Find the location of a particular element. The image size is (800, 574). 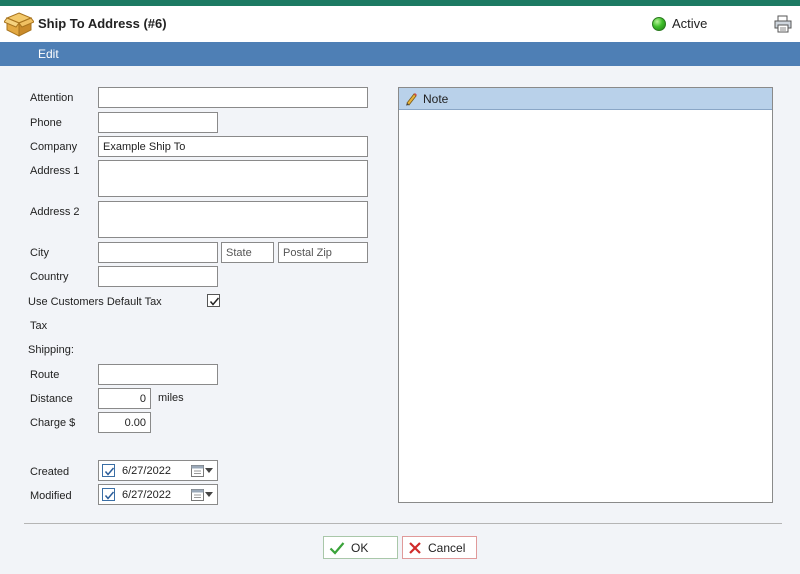

shipping-label: Shipping: is located at coordinates (51, 350).